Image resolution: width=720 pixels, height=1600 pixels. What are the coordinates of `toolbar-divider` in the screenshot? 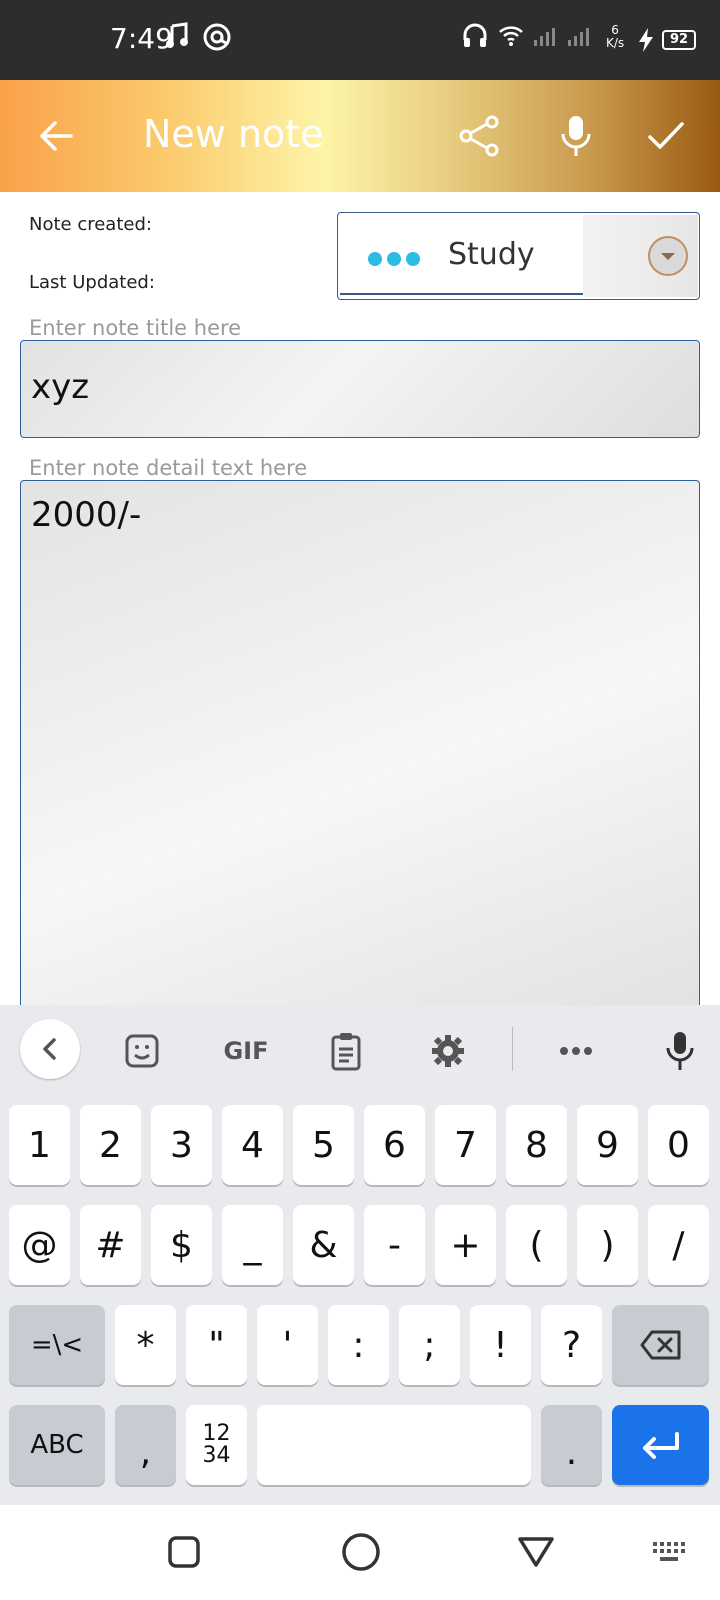 It's located at (512, 1049).